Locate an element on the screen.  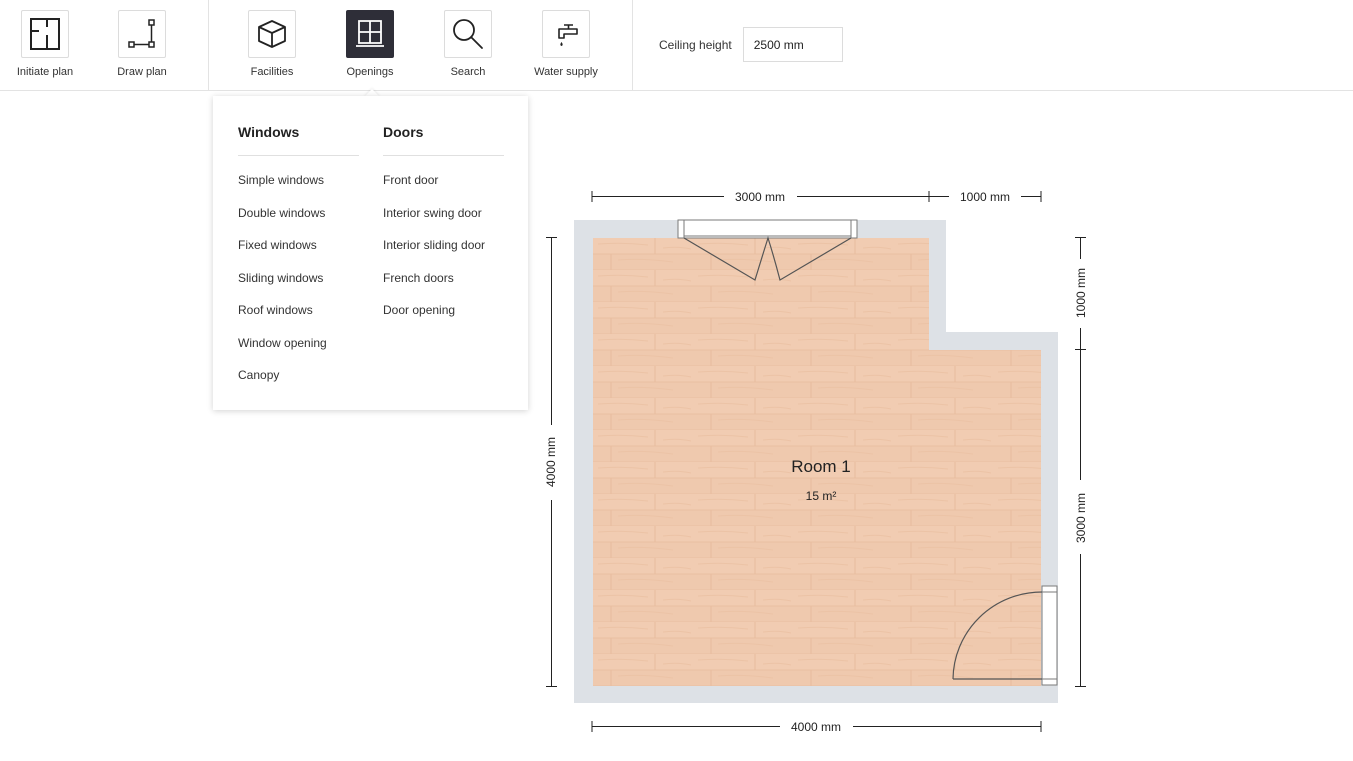
dimension-left-label: 4000 mm is located at coordinates (551, 462).